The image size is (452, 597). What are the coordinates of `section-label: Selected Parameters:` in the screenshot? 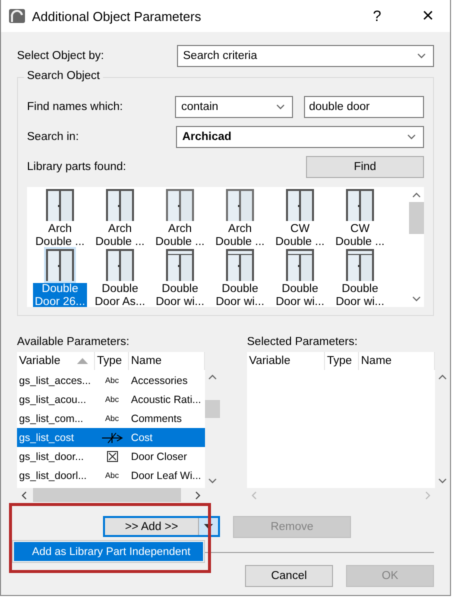 It's located at (303, 342).